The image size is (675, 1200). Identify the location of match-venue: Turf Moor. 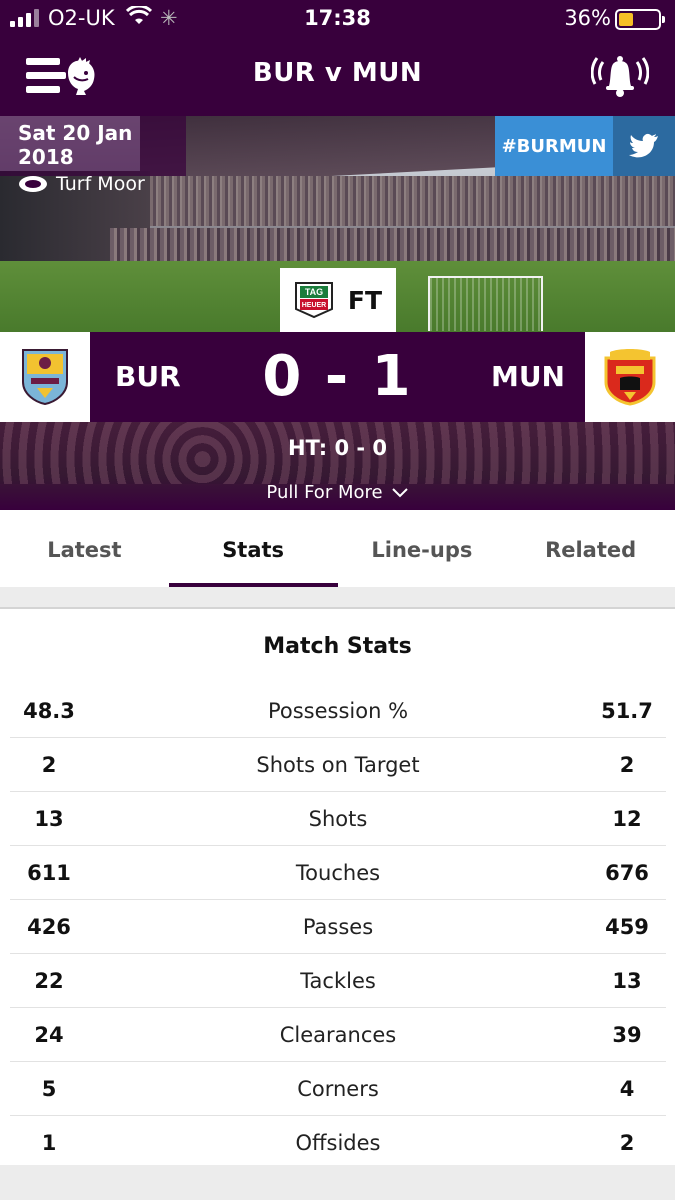
(100, 184).